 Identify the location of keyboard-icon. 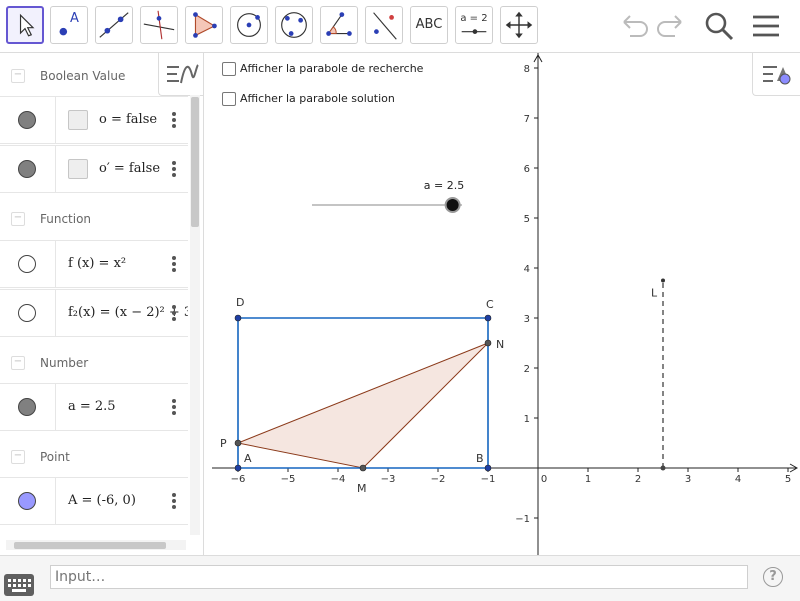
(19, 585).